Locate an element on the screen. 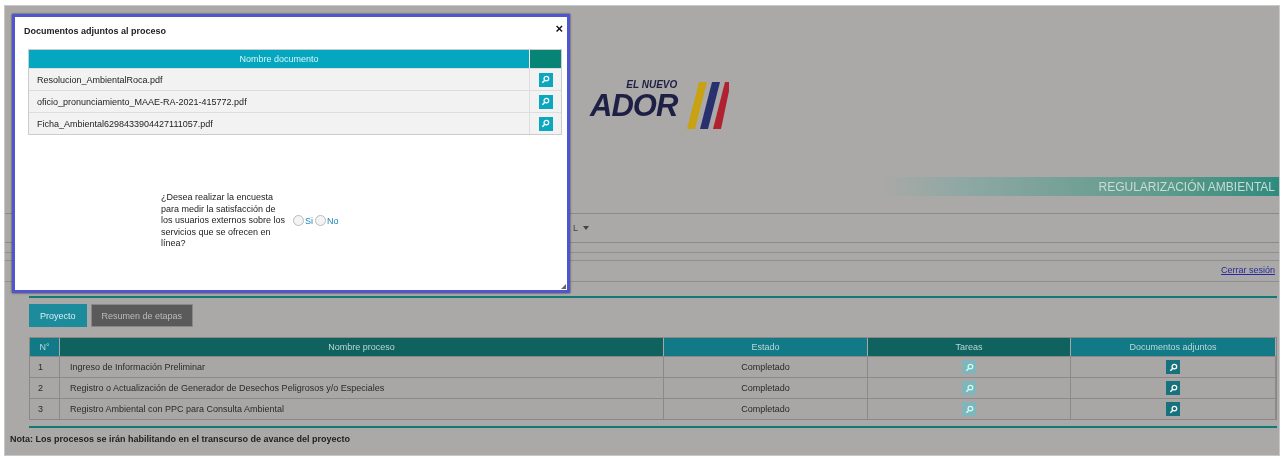 This screenshot has height=462, width=1284. column-header: Tareas is located at coordinates (969, 347).